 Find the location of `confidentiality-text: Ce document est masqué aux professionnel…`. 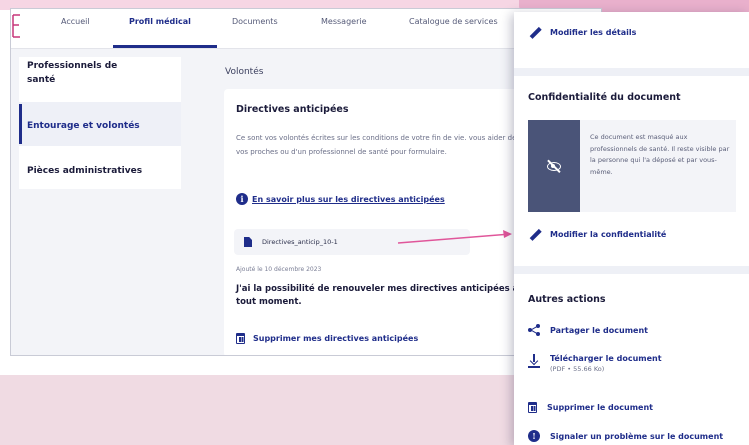

confidentiality-text: Ce document est masqué aux professionnel… is located at coordinates (660, 154).